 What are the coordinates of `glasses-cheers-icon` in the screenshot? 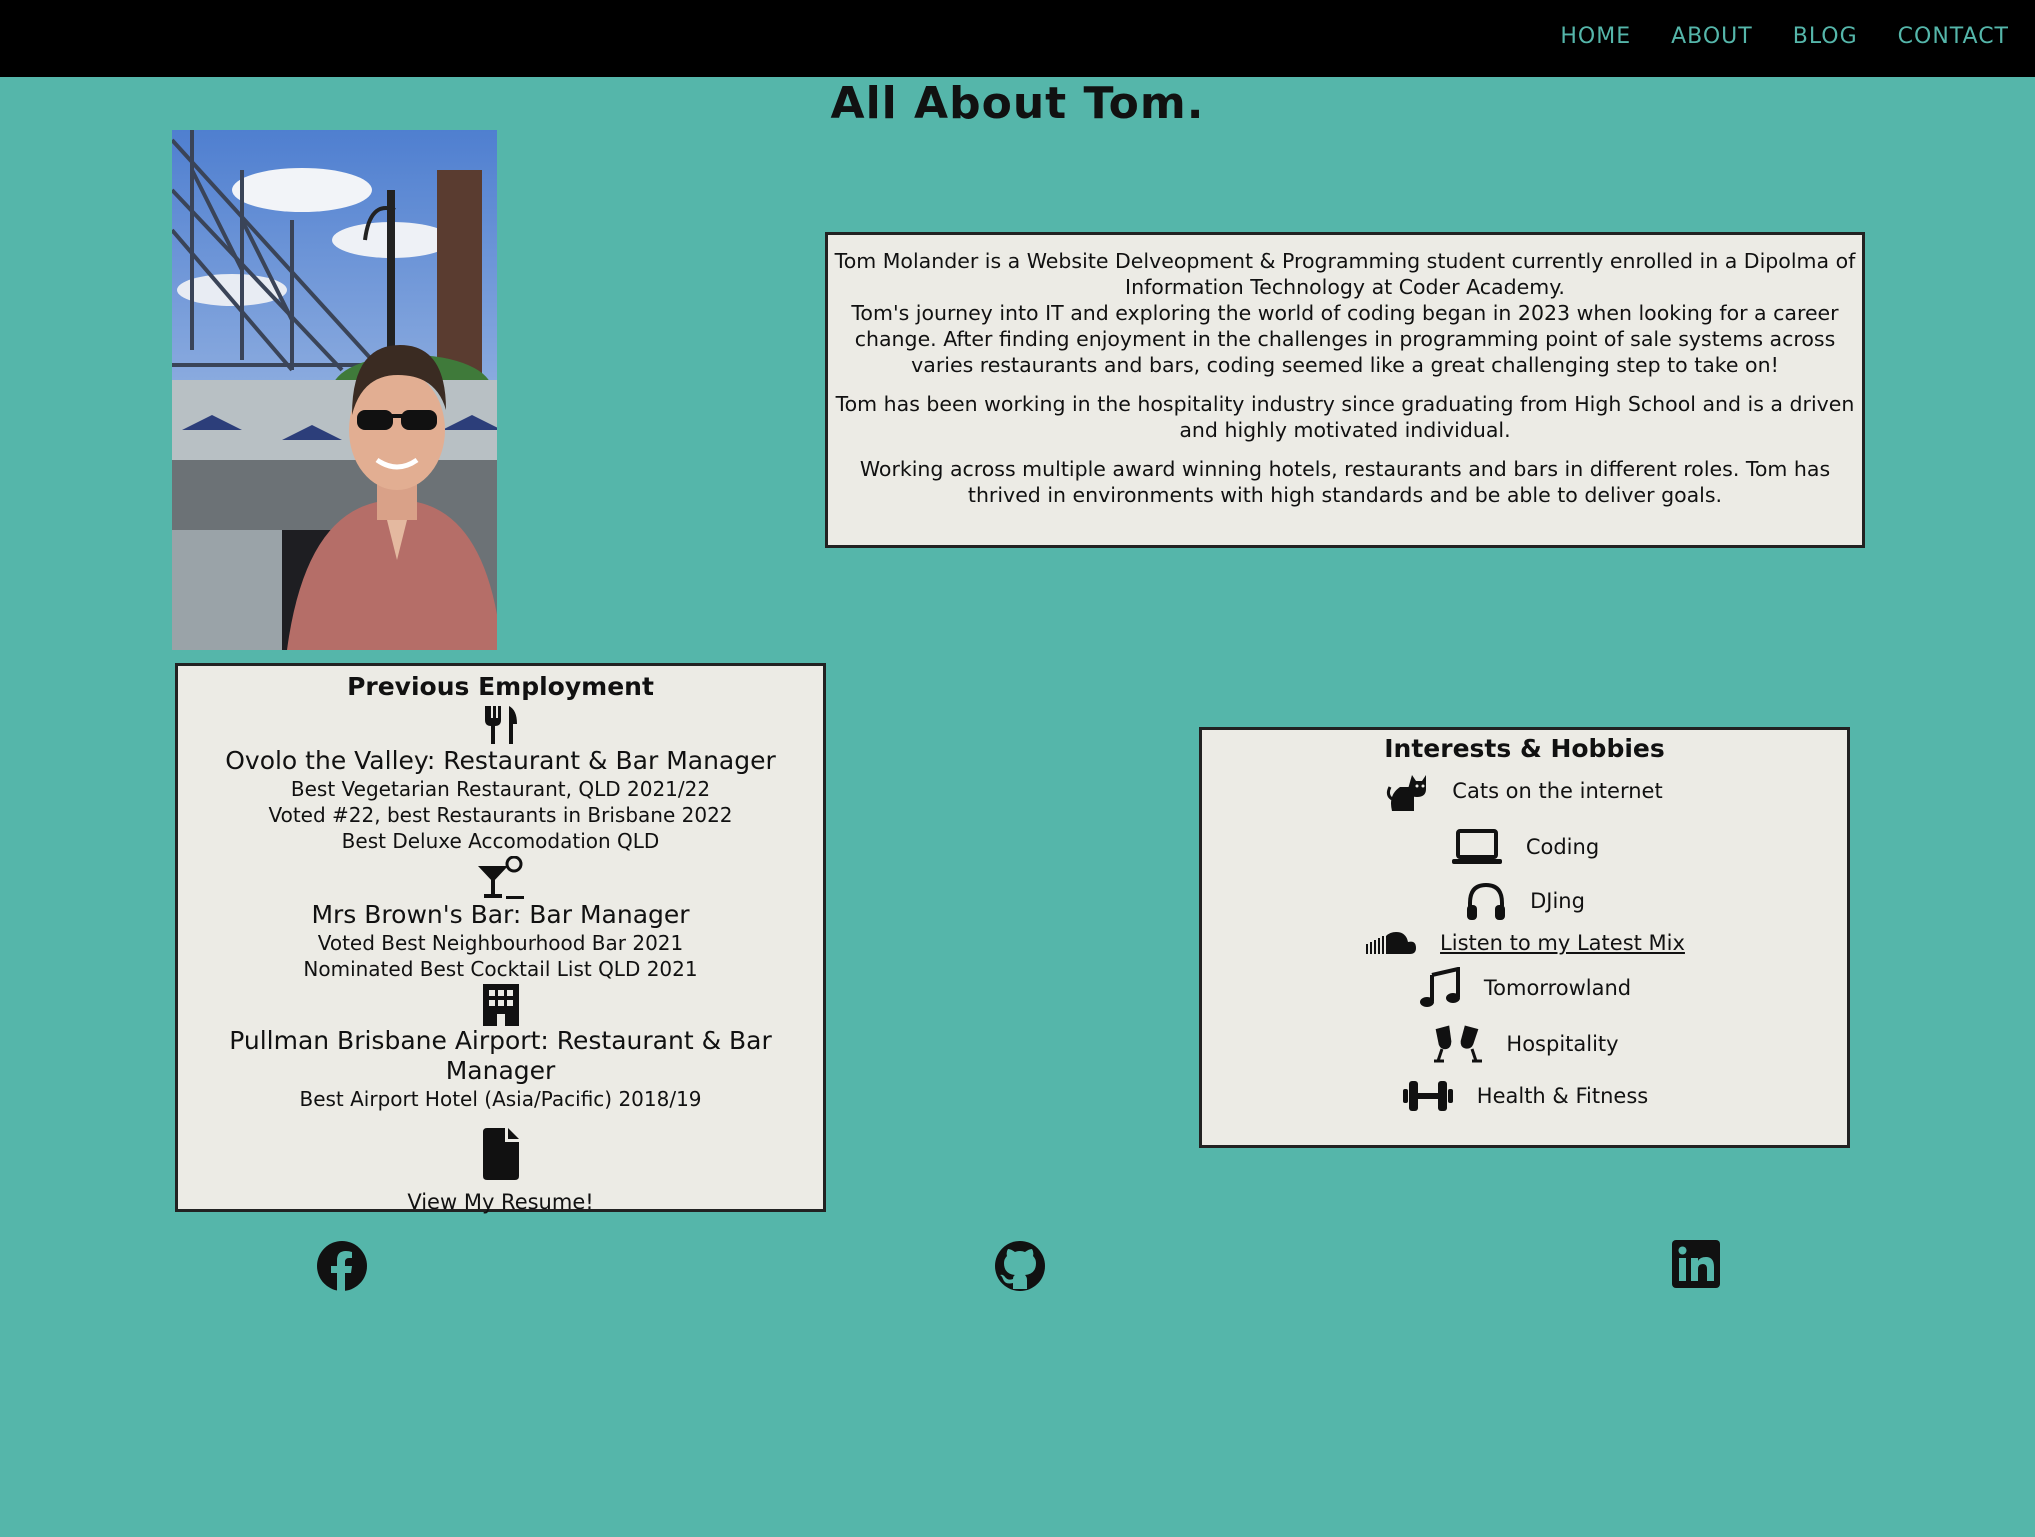 It's located at (1458, 1044).